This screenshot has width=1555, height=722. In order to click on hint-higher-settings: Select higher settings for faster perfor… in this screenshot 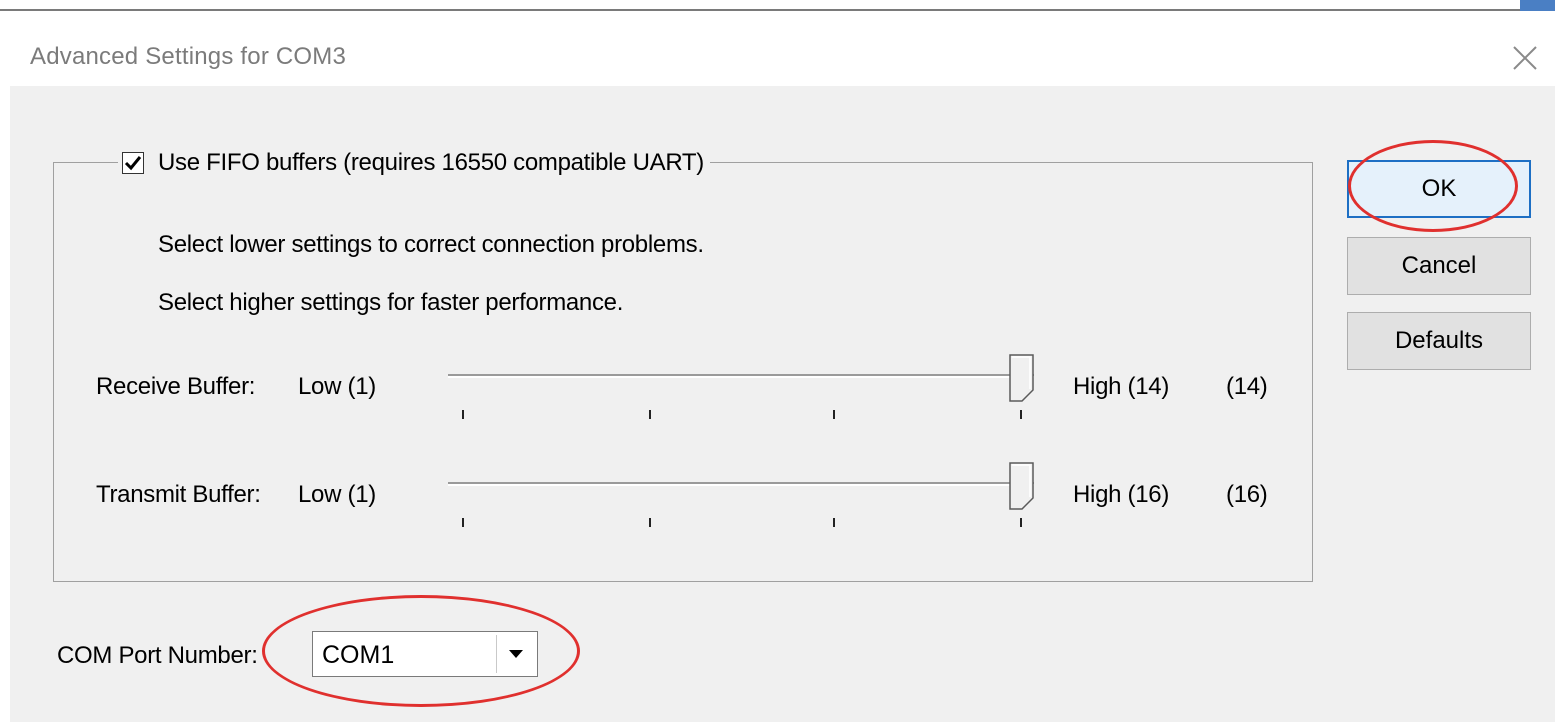, I will do `click(391, 302)`.